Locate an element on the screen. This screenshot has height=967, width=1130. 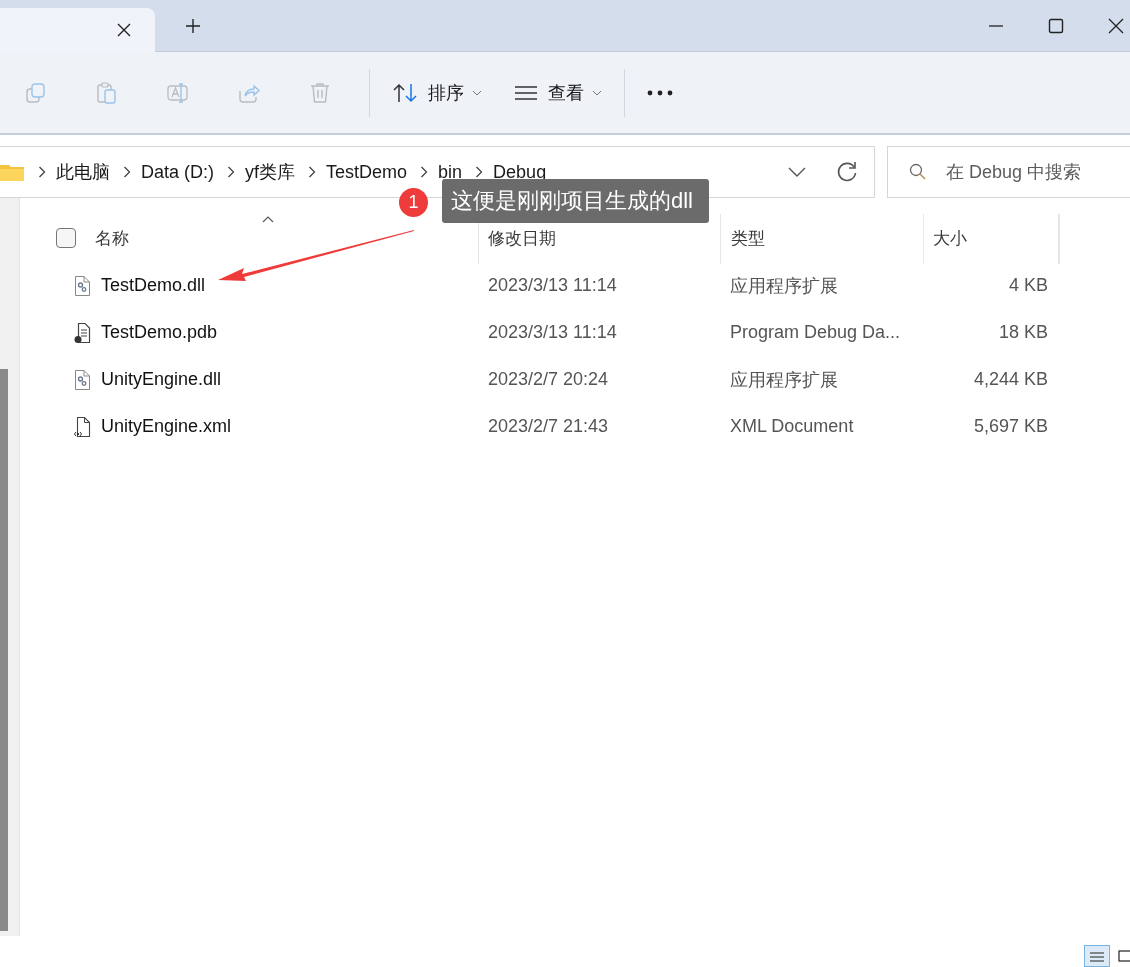
file-name: UnityEngine.dll is located at coordinates (161, 379).